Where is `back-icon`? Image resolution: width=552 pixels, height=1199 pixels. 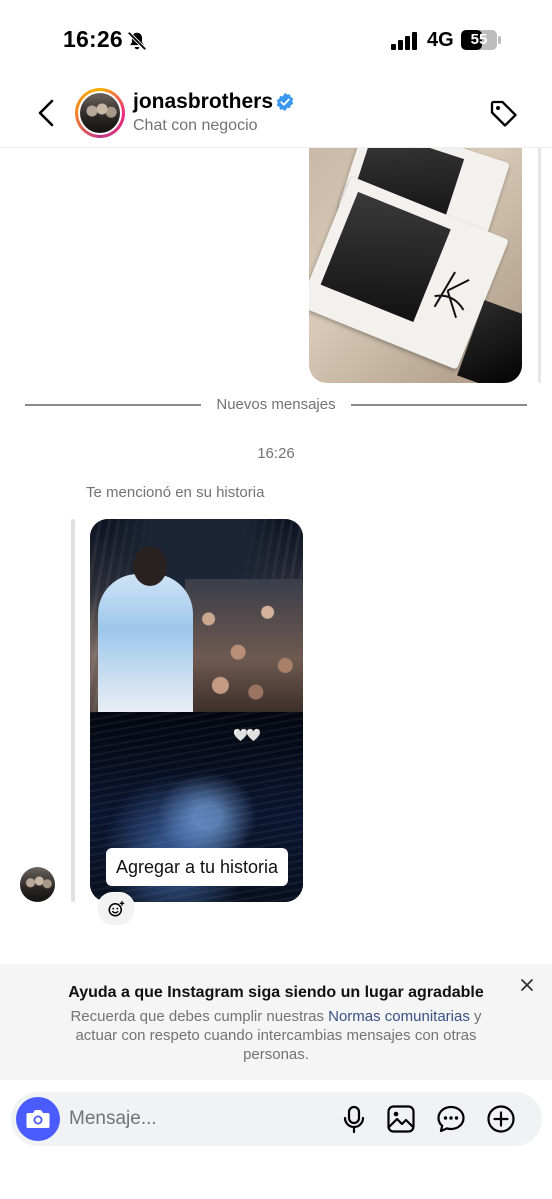
back-icon is located at coordinates (46, 113).